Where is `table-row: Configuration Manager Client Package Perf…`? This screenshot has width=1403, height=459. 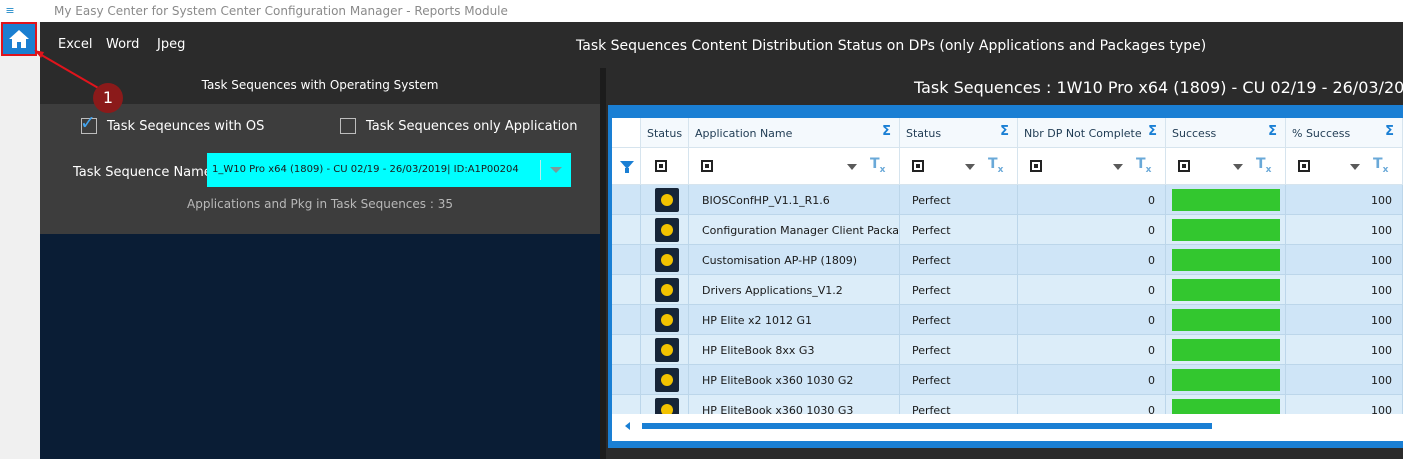 table-row: Configuration Manager Client Package Perf… is located at coordinates (1007, 230).